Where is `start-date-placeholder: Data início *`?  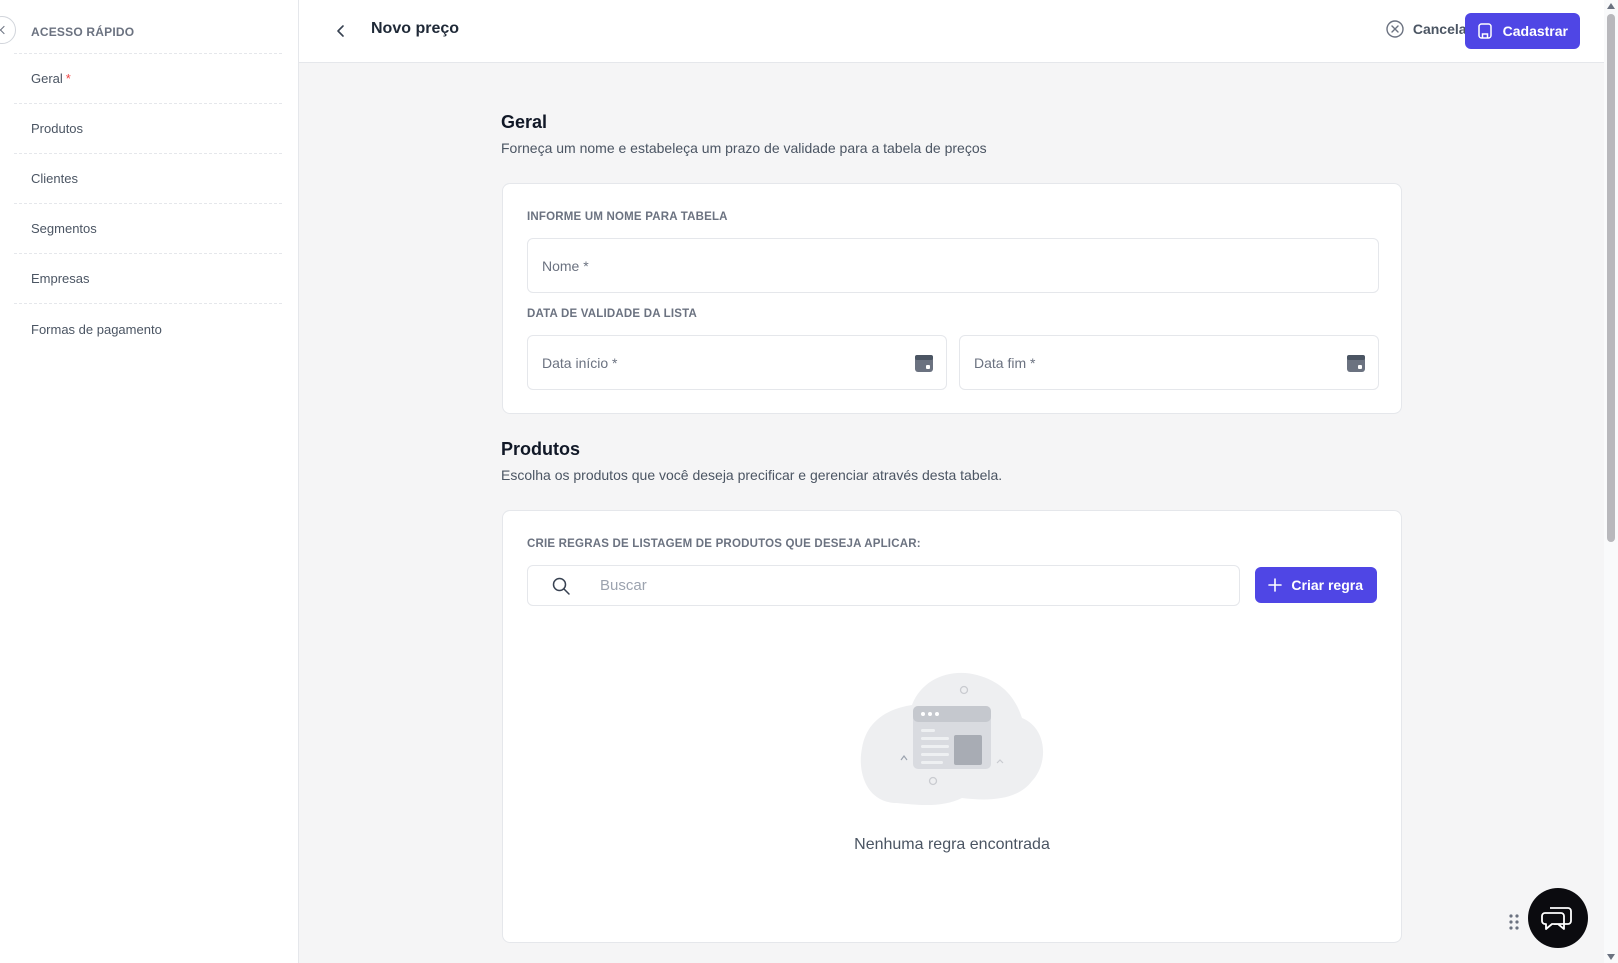 start-date-placeholder: Data início * is located at coordinates (580, 362).